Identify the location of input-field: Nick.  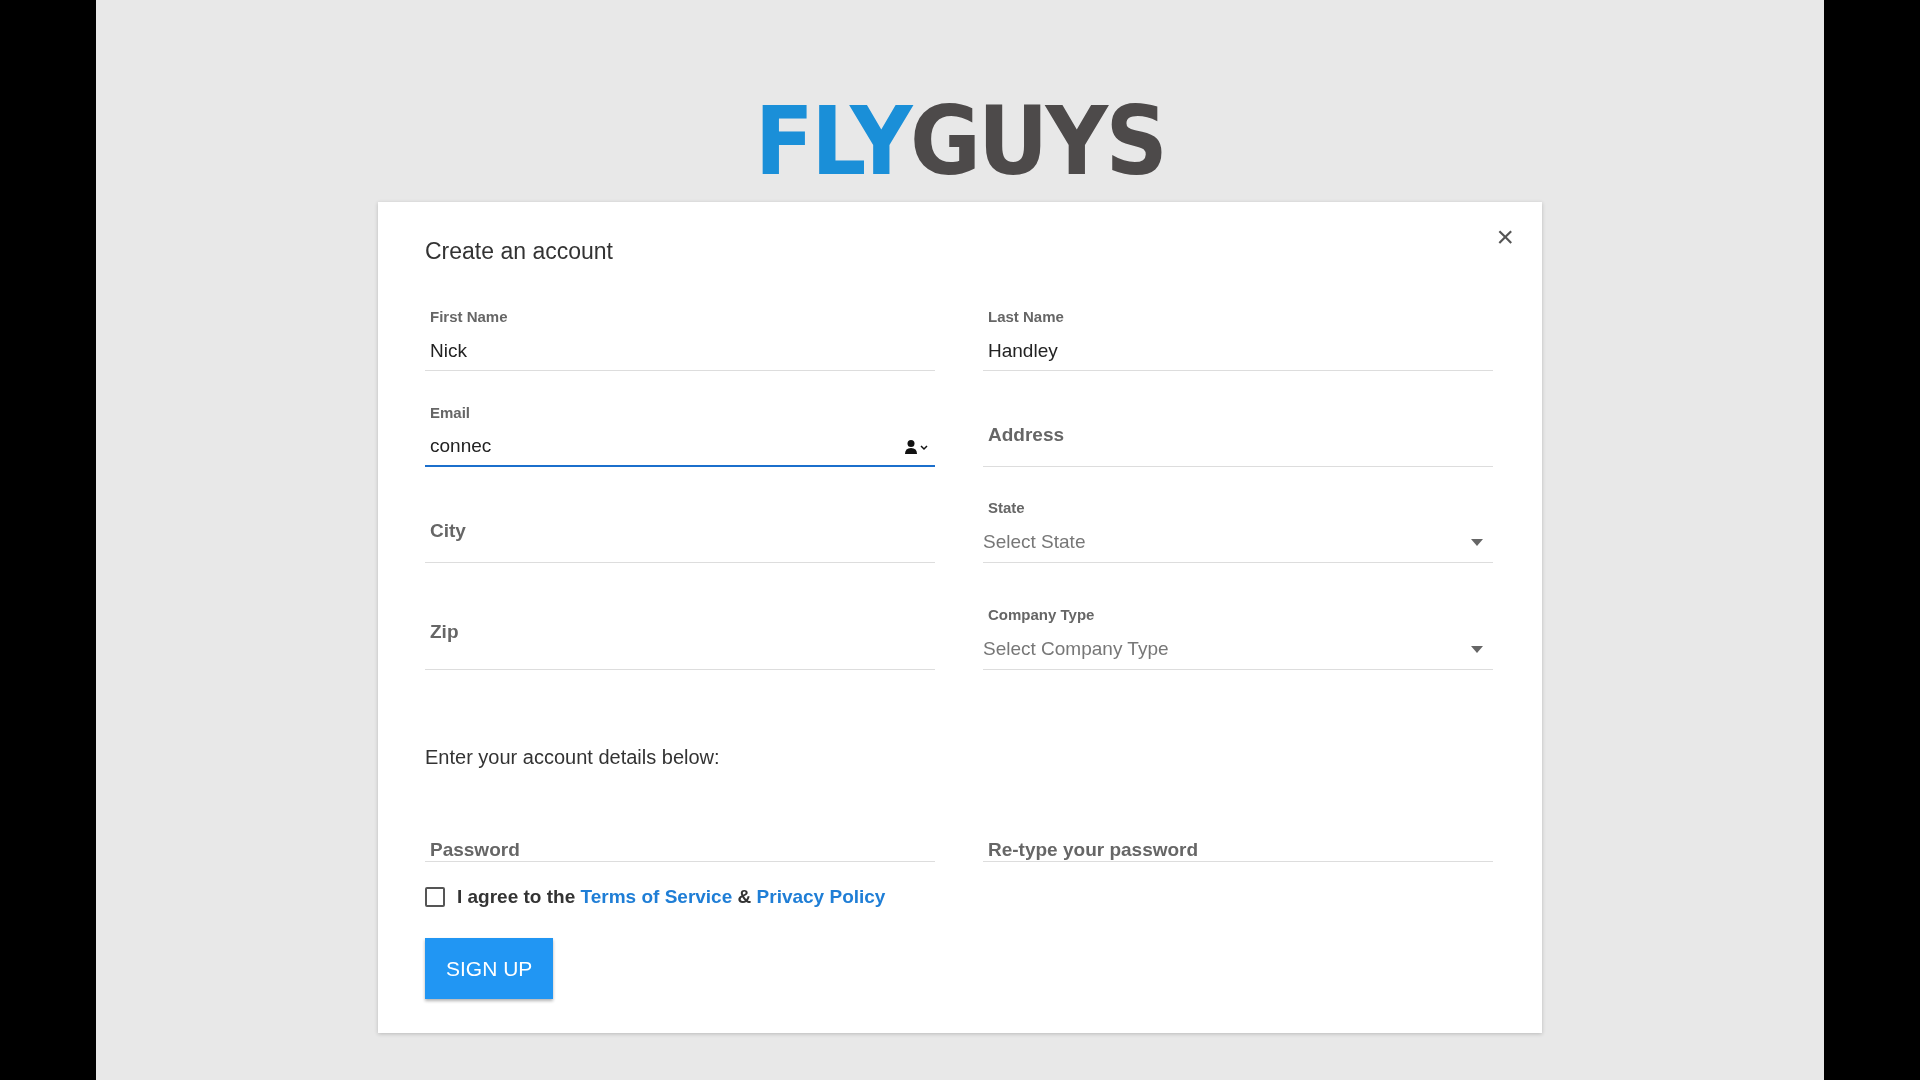
(680, 351).